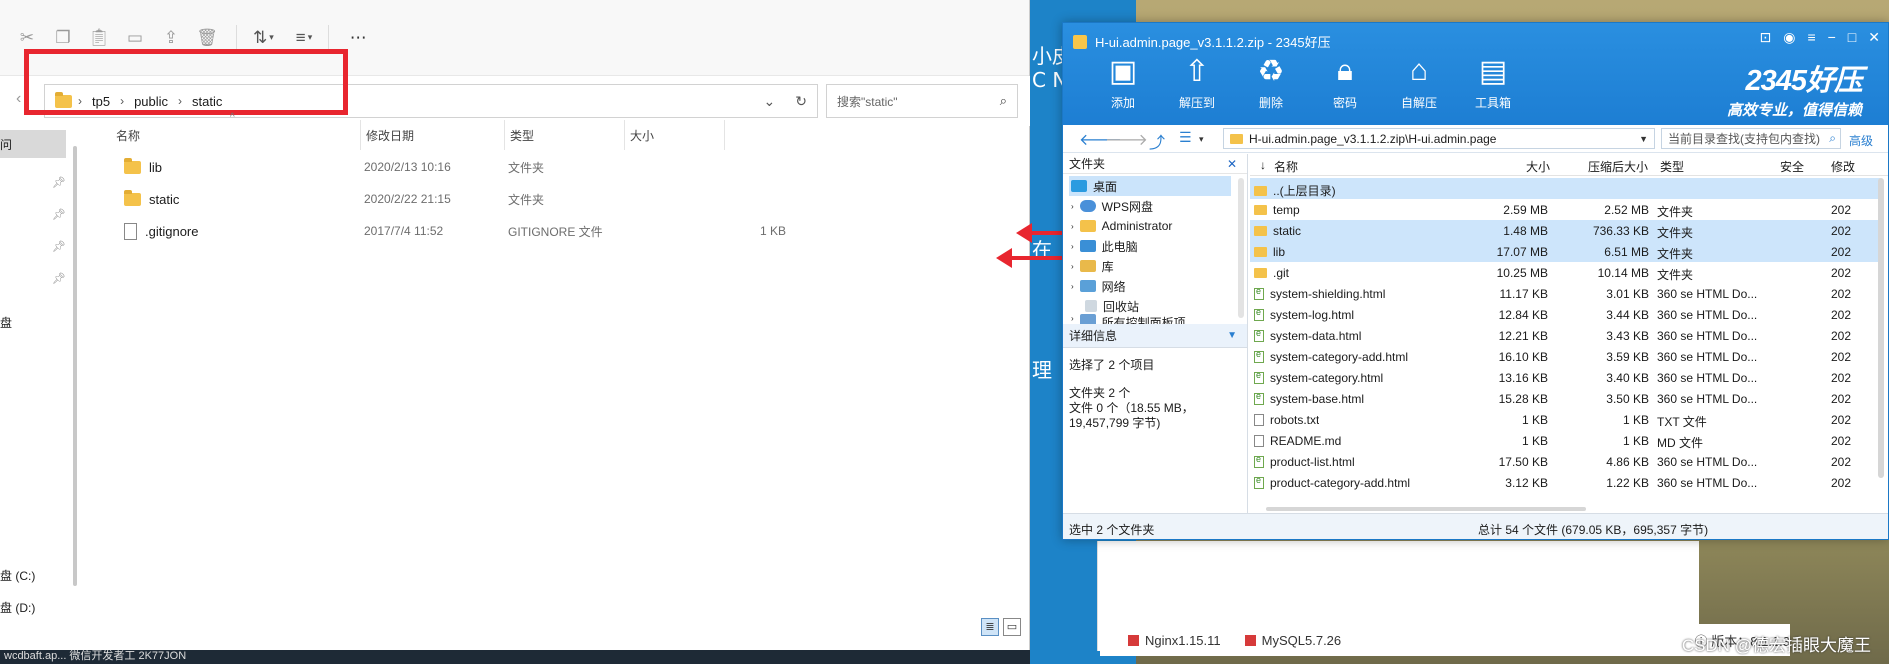  I want to click on archive-row: .git 10.25 MB 10.14 MB 文件夹 202, so click(1565, 272).